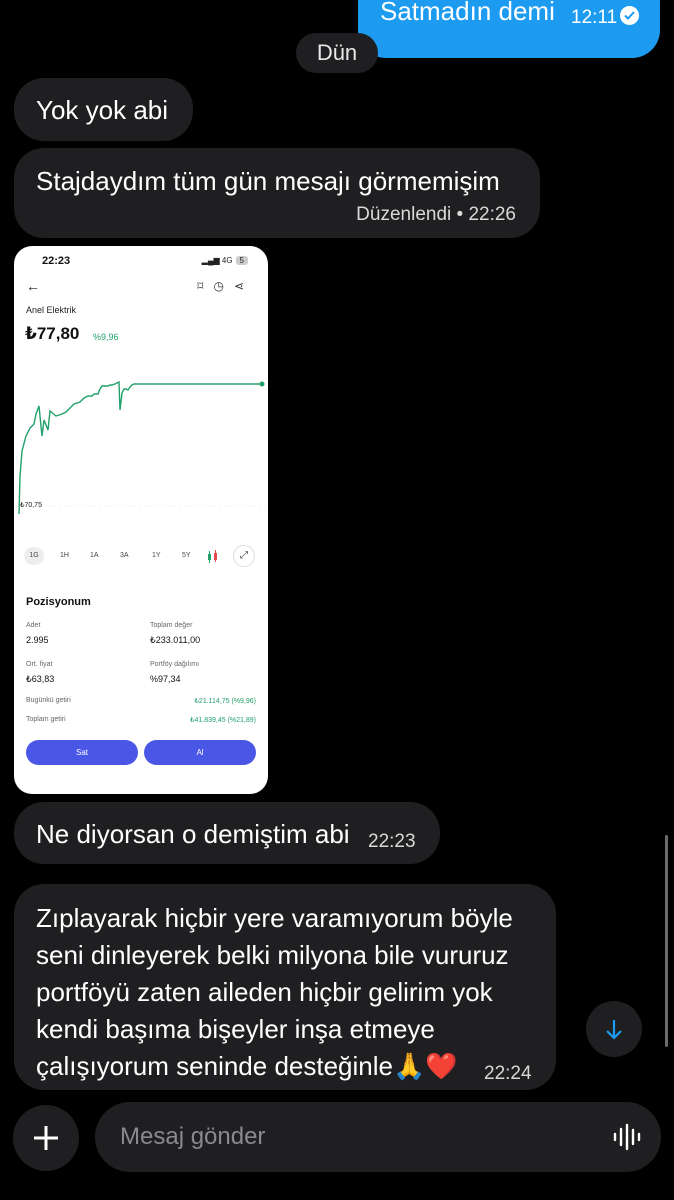  I want to click on range-5y: 5Y, so click(186, 555).